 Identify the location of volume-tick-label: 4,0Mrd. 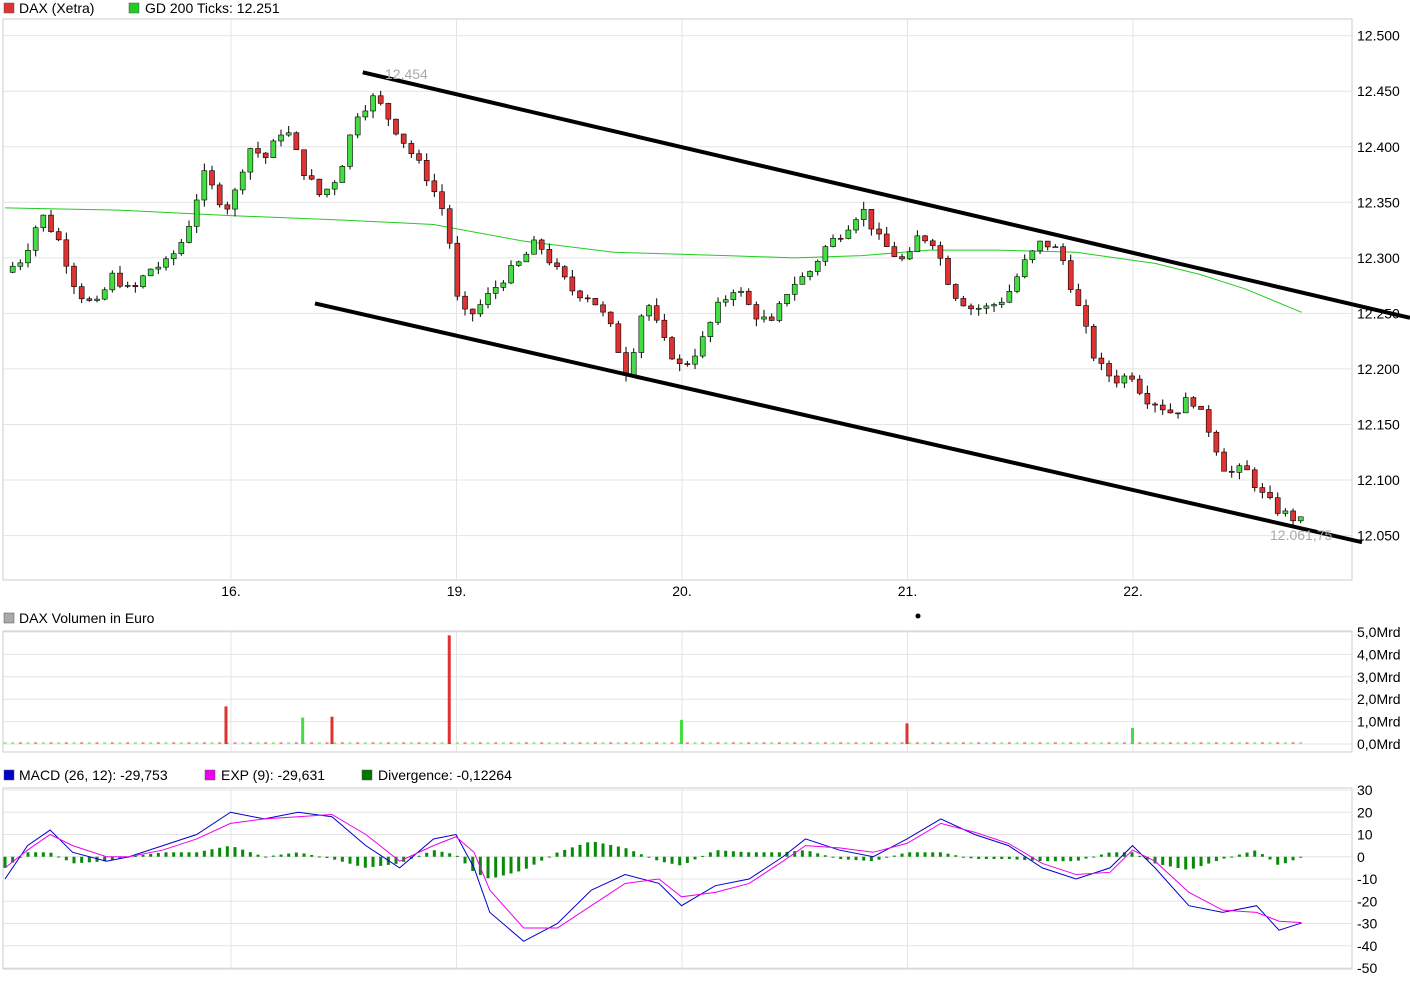
(1379, 654).